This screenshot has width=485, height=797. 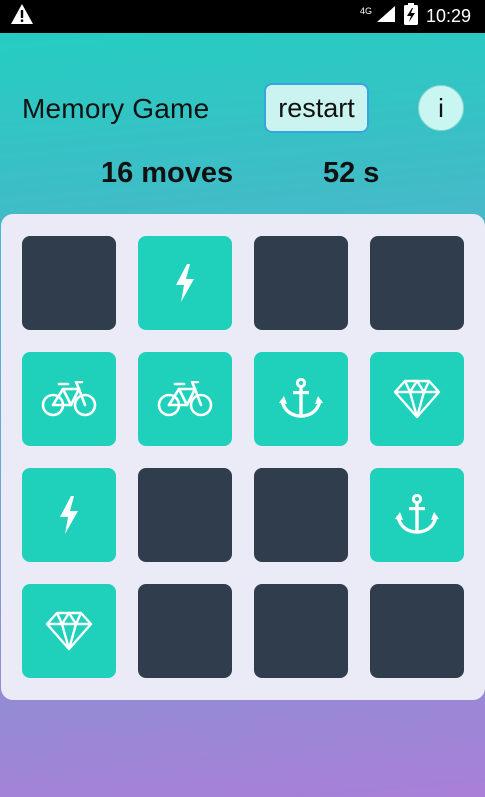 What do you see at coordinates (441, 108) in the screenshot?
I see `info-button: i` at bounding box center [441, 108].